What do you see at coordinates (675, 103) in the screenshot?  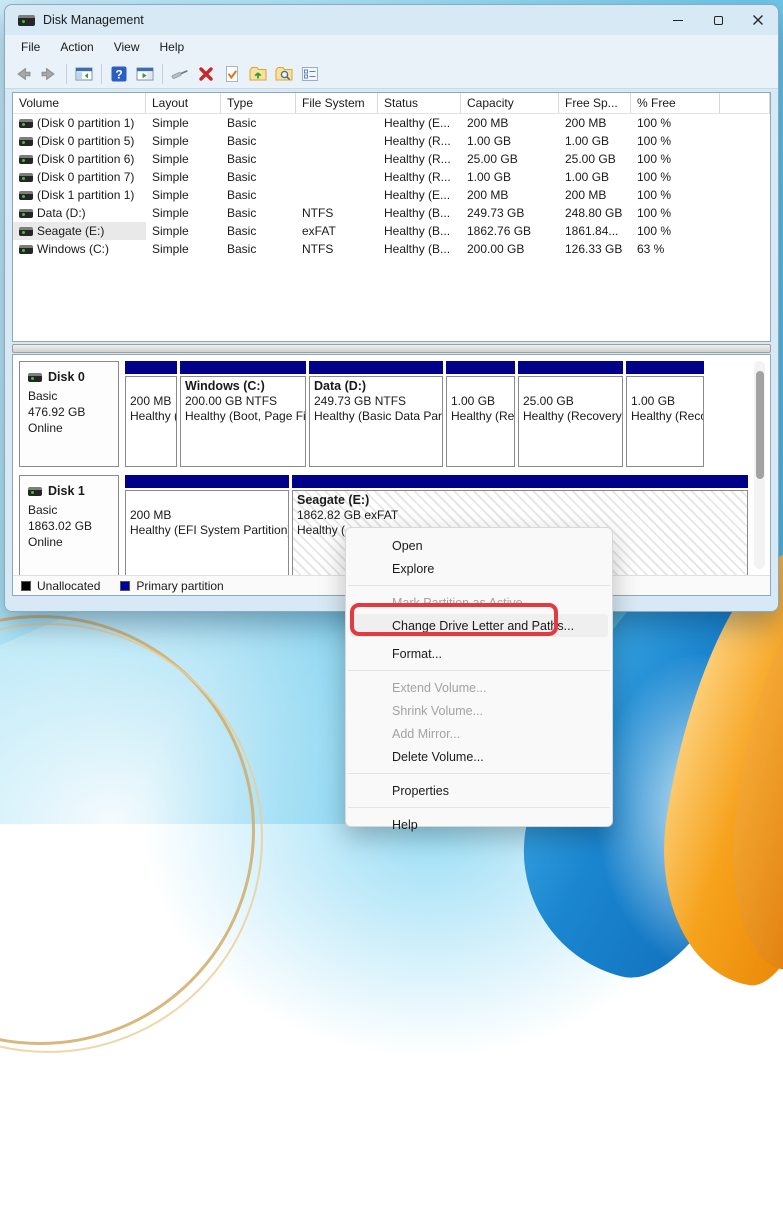 I see `column-header-pctfree: % Free` at bounding box center [675, 103].